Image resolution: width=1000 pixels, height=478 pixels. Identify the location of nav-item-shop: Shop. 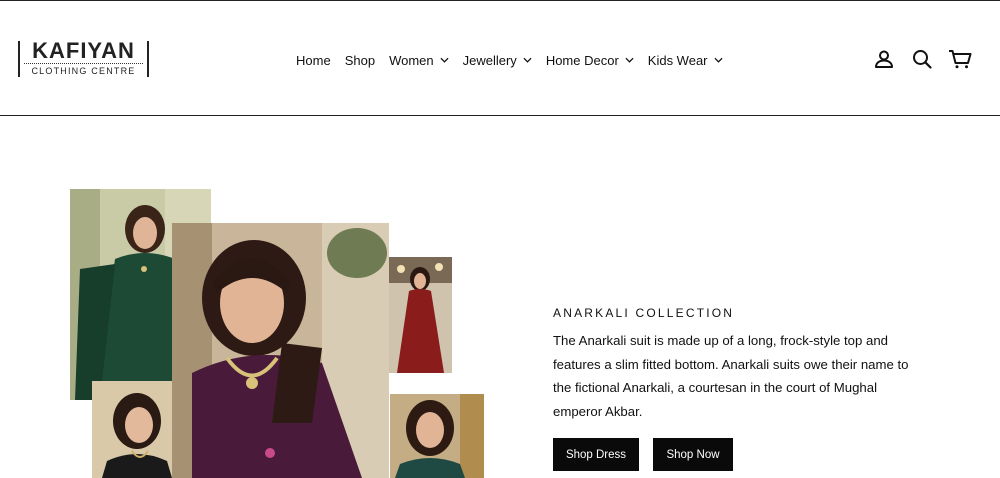
(360, 60).